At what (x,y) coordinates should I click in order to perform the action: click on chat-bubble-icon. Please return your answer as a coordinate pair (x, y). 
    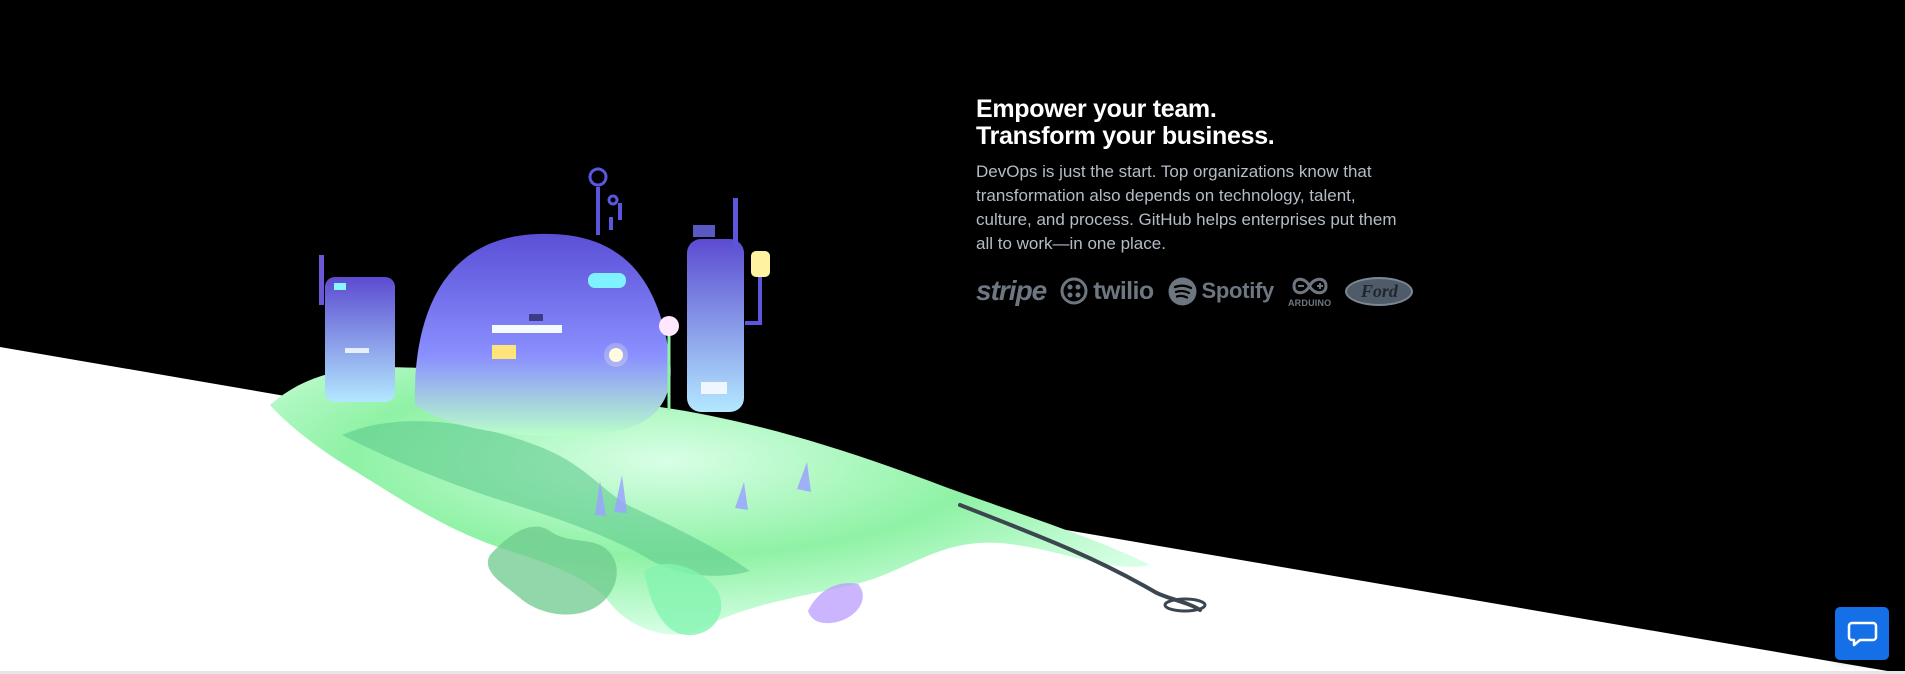
    Looking at the image, I should click on (1862, 634).